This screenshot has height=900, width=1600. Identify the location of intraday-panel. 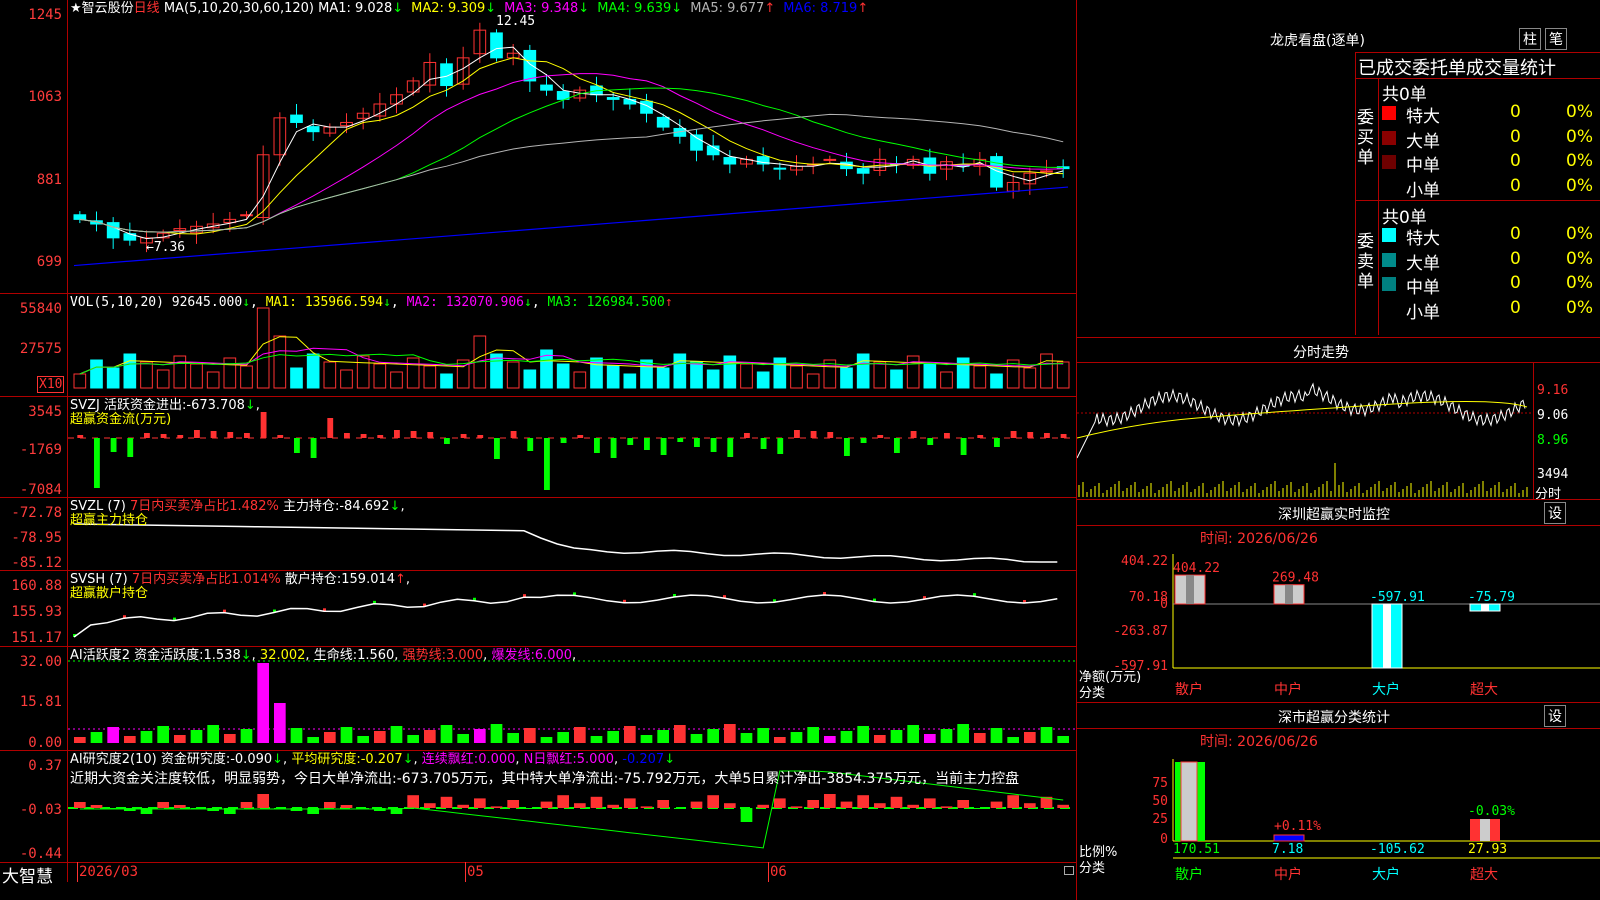
(1305, 431).